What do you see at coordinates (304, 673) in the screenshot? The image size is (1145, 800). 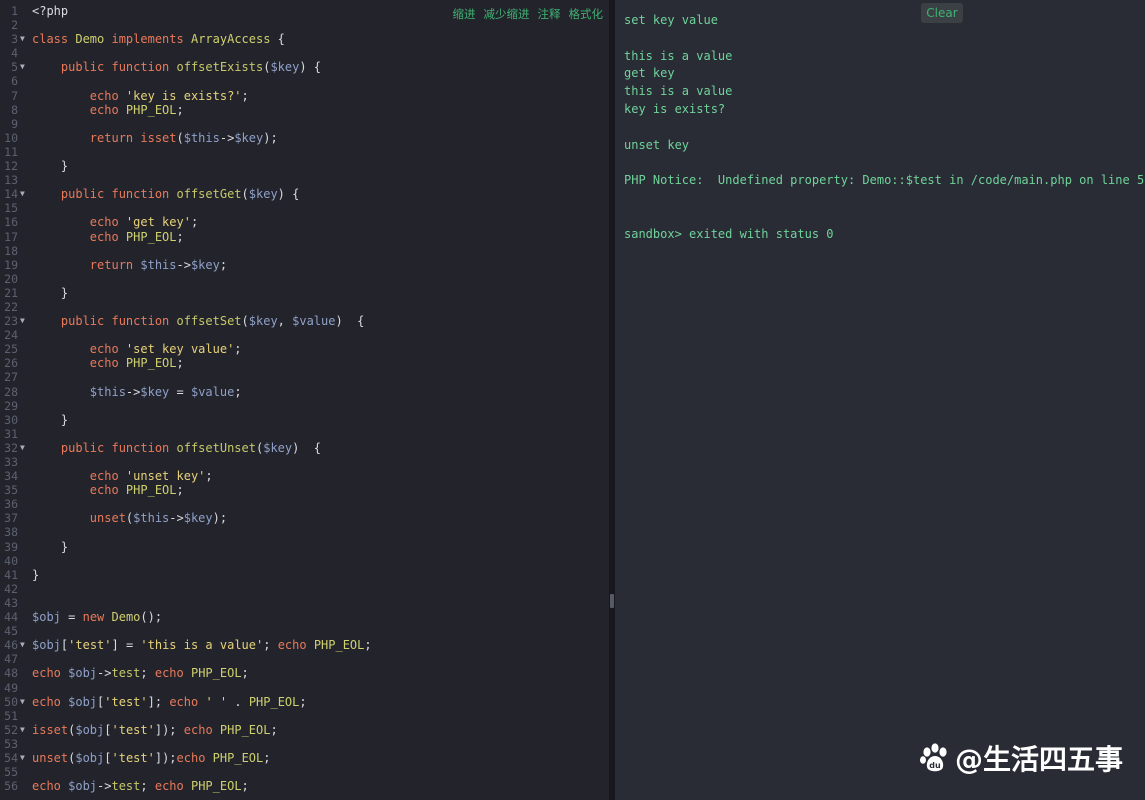 I see `code-line: 48 echo $obj->test; echo PHP_EOL;` at bounding box center [304, 673].